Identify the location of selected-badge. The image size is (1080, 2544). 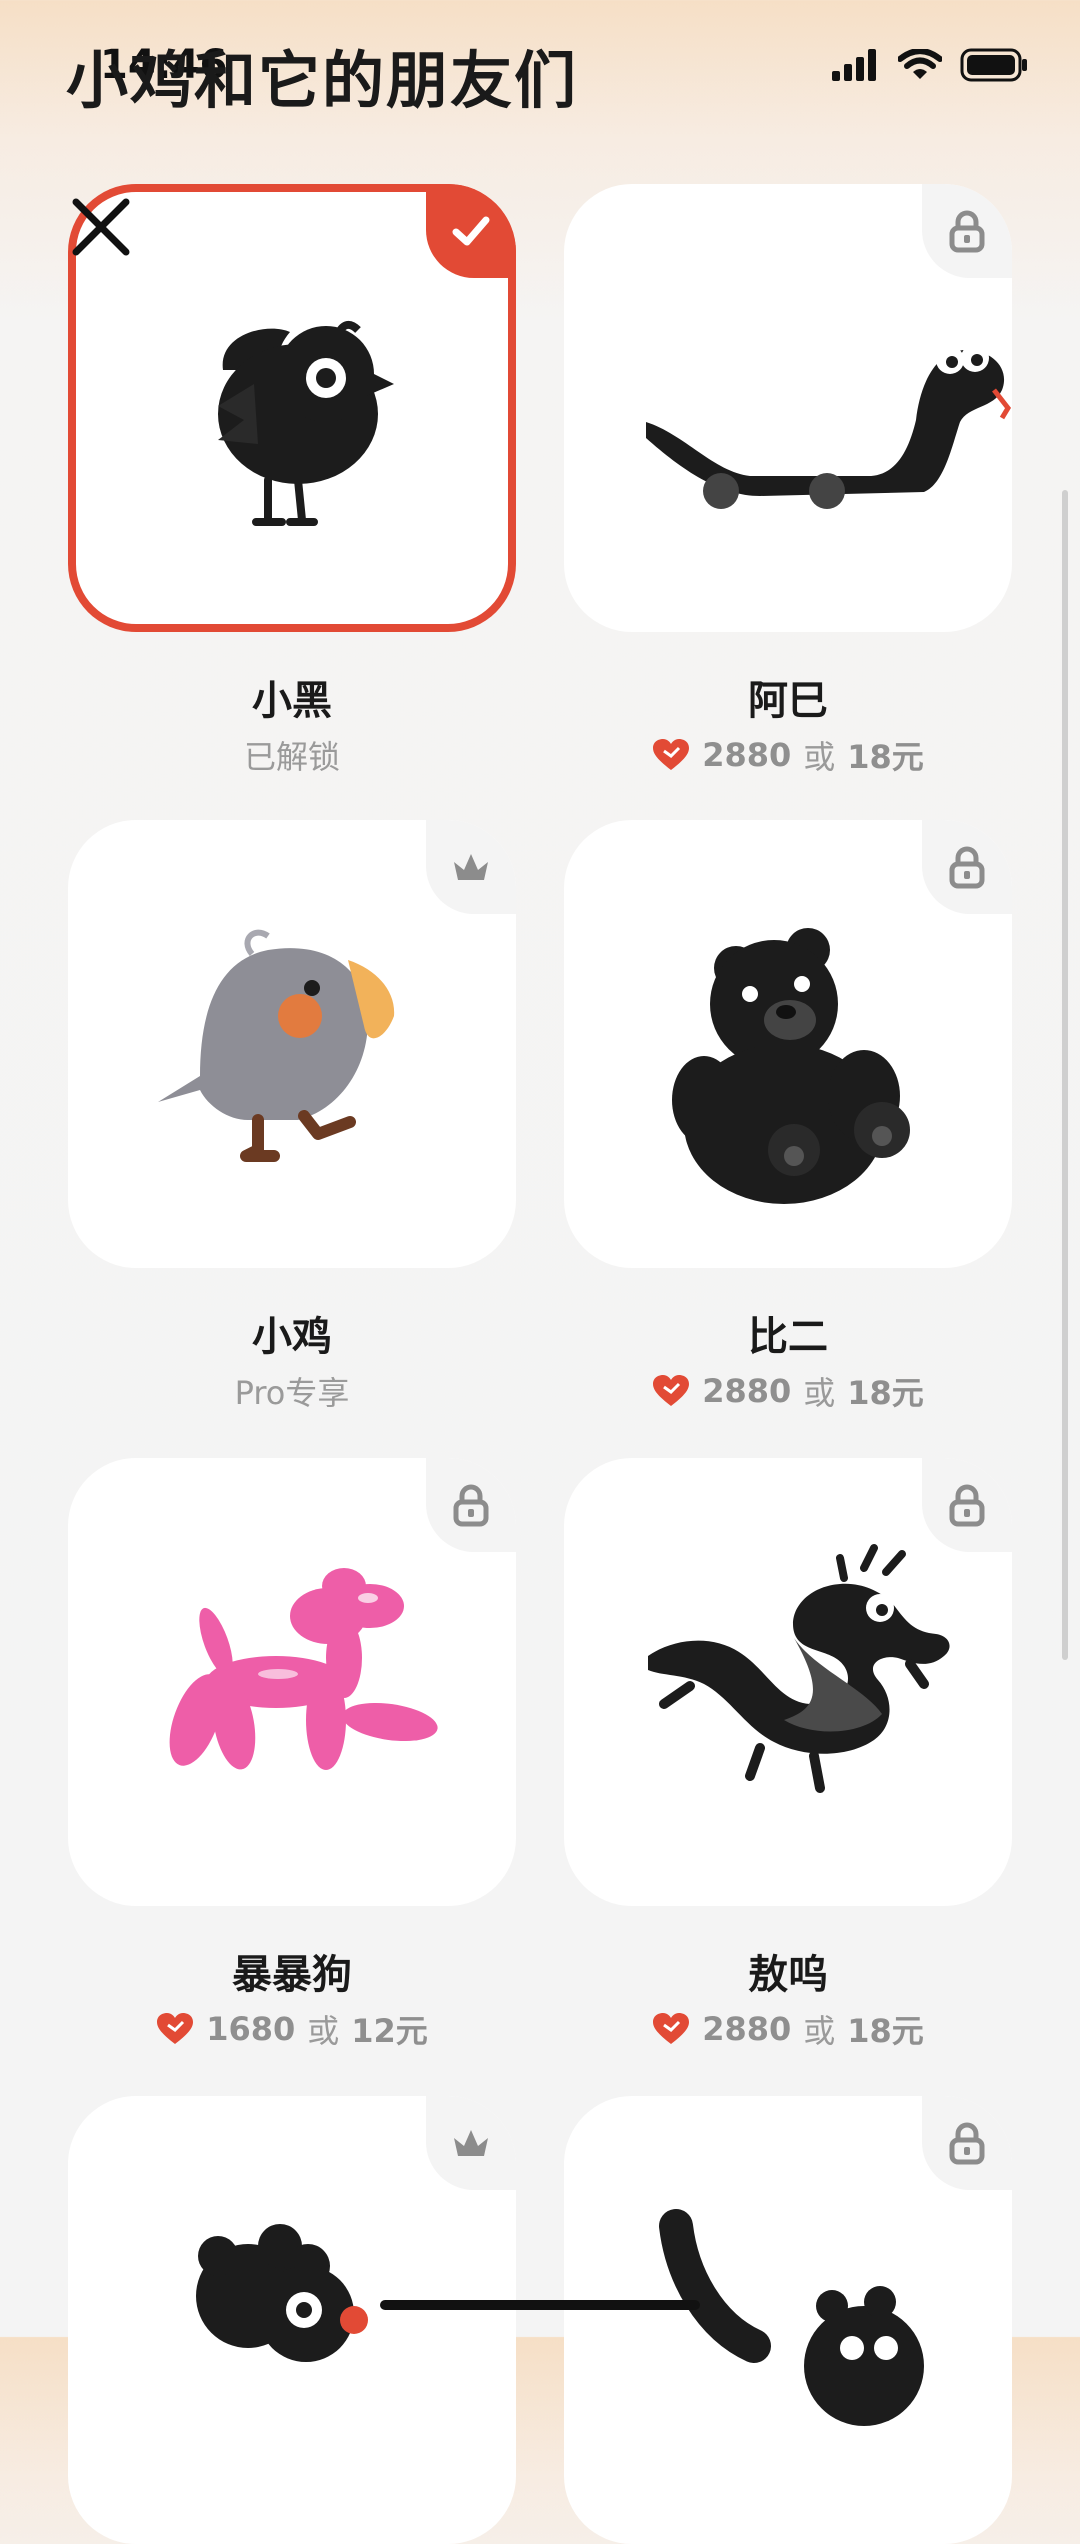
(471, 231).